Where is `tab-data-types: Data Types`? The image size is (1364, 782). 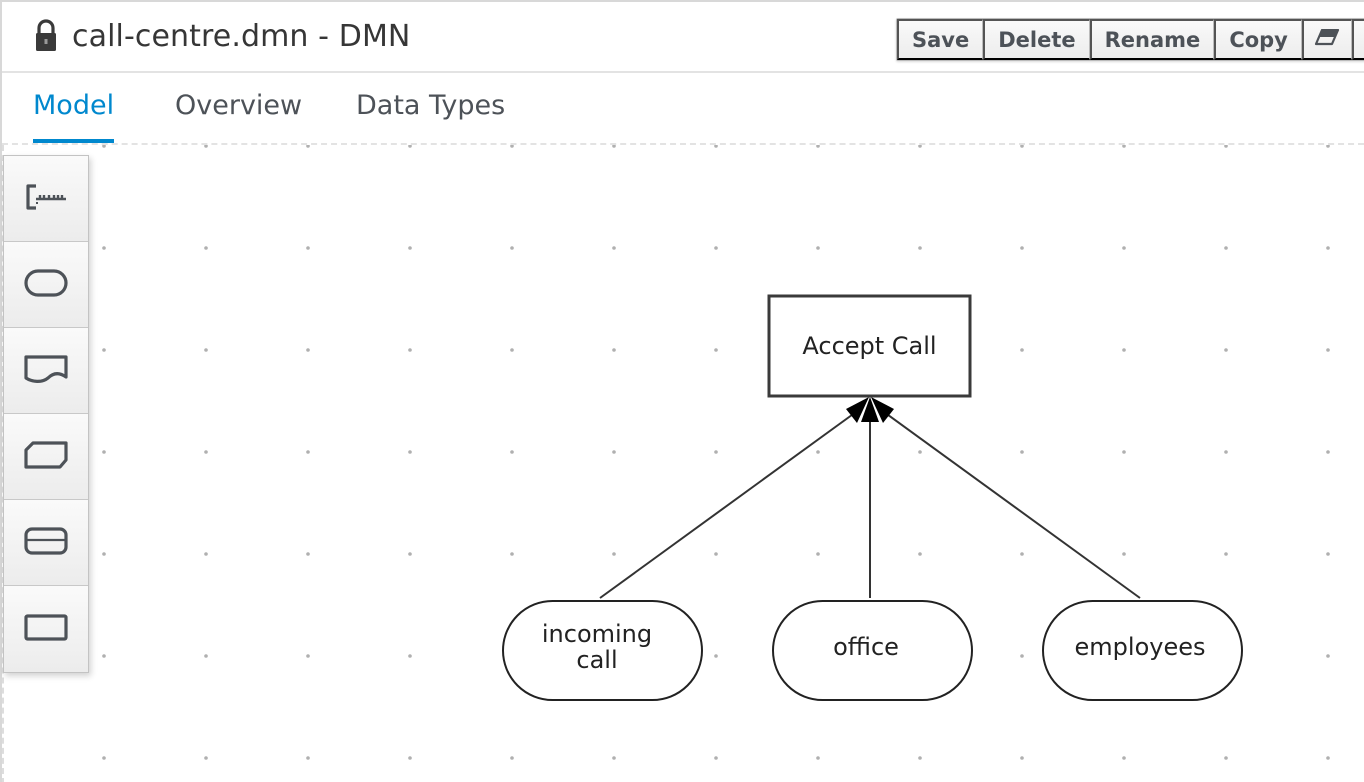
tab-data-types: Data Types is located at coordinates (430, 114).